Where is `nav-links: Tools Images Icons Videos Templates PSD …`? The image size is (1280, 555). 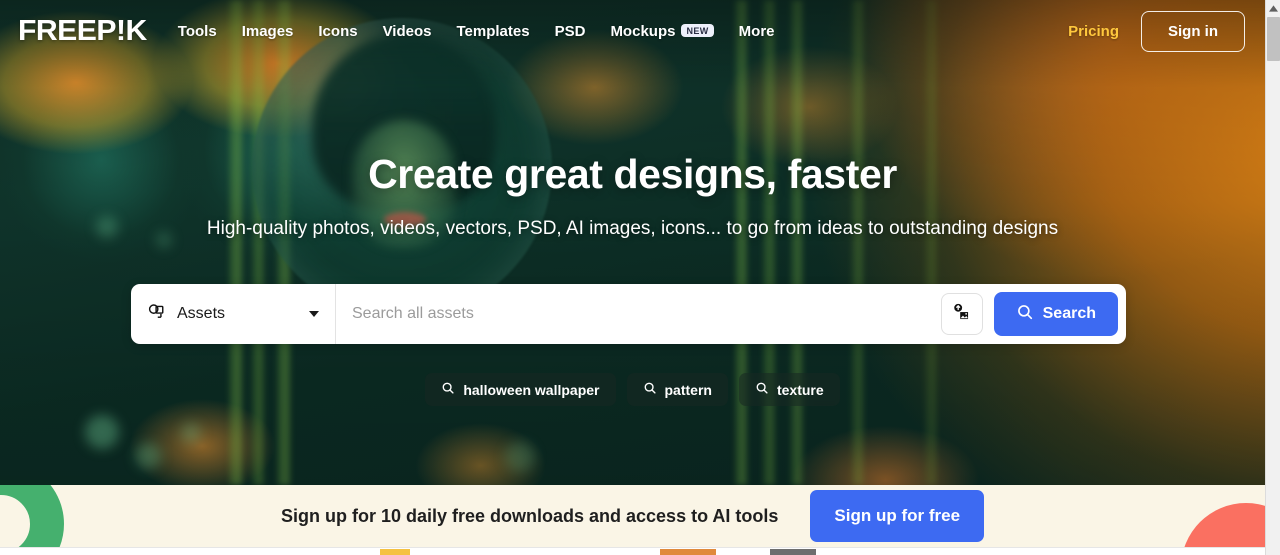 nav-links: Tools Images Icons Videos Templates PSD … is located at coordinates (476, 31).